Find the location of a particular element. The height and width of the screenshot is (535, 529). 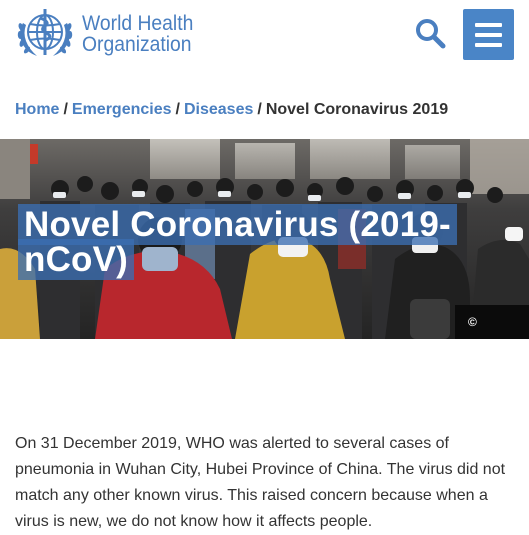

page-title: Novel Coronavirus (2019-nCoV) is located at coordinates (238, 242).